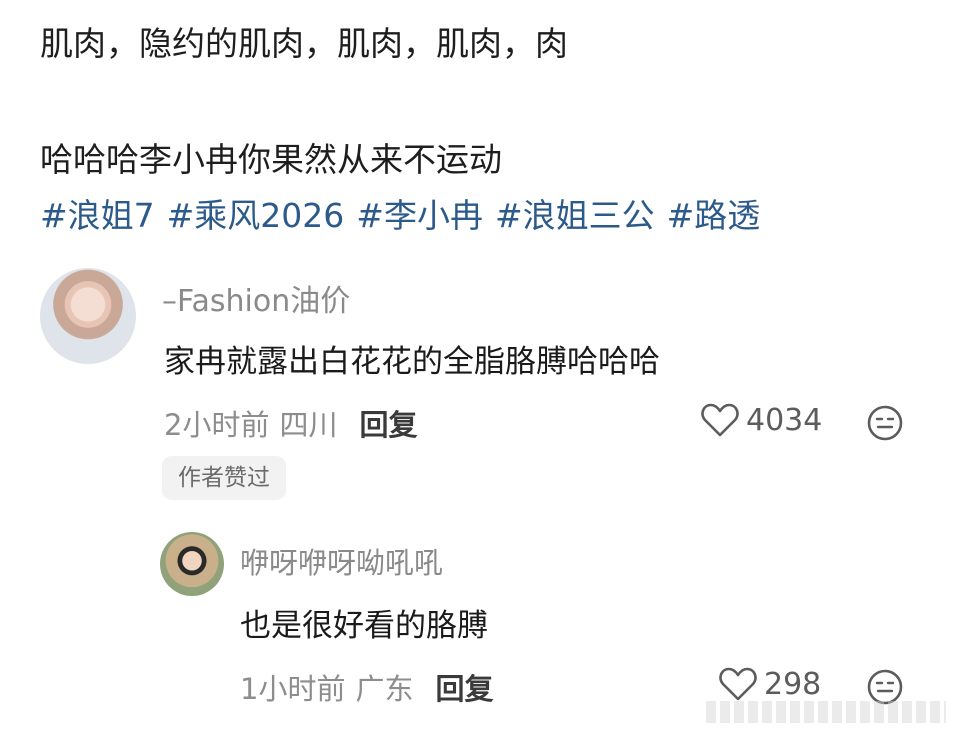  I want to click on reply-location: 广东, so click(384, 689).